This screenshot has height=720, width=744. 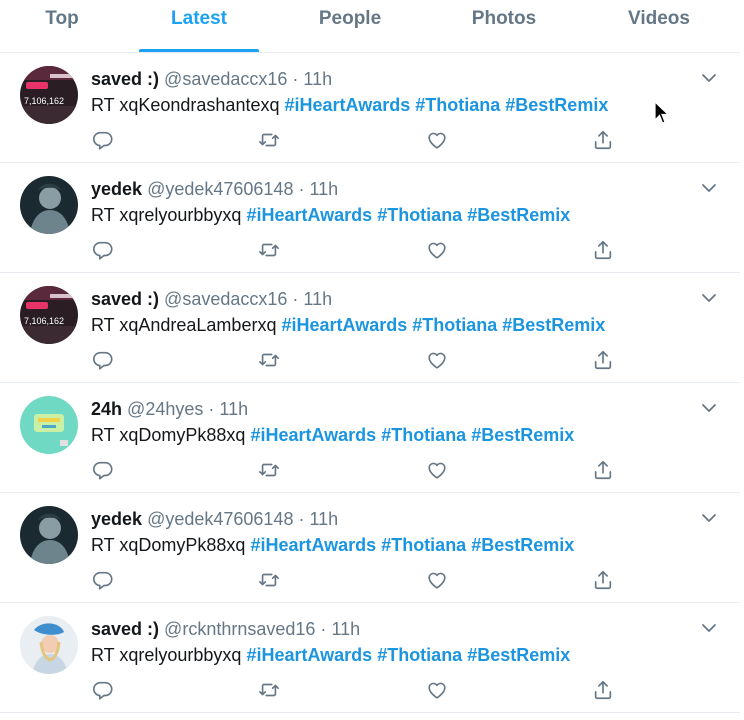 I want to click on retweet-prefix: RT, so click(x=103, y=105).